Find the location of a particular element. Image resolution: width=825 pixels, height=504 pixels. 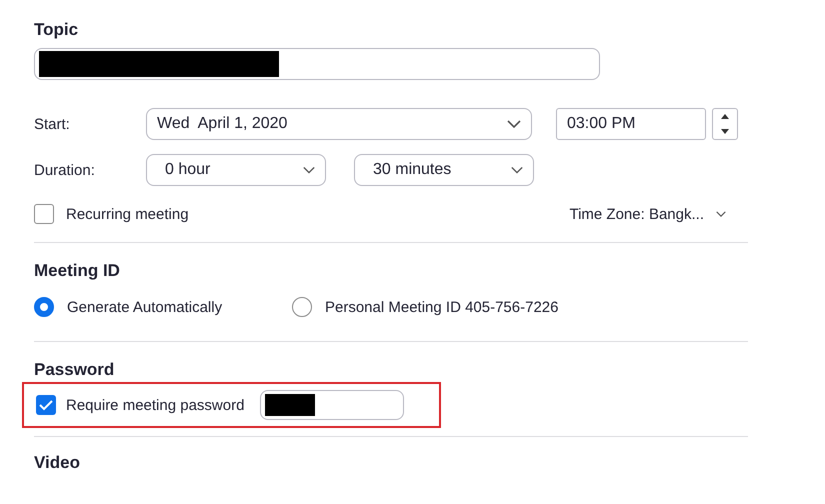

radio-label: Generate Automatically is located at coordinates (144, 307).